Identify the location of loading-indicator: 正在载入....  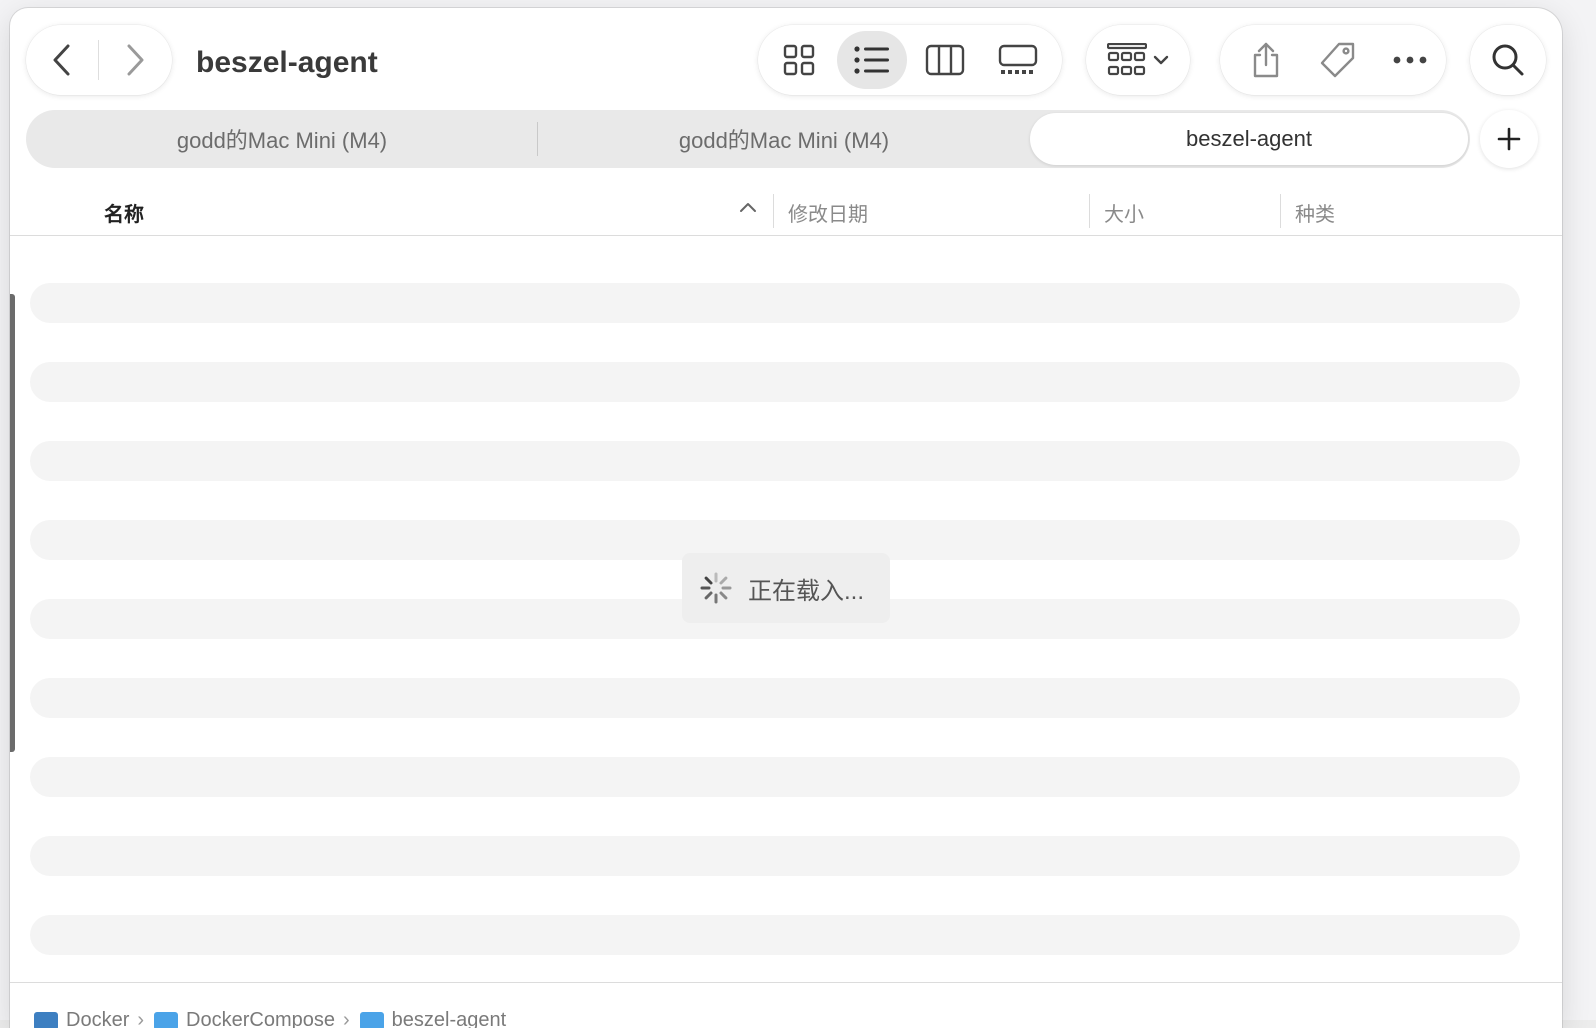
(786, 588).